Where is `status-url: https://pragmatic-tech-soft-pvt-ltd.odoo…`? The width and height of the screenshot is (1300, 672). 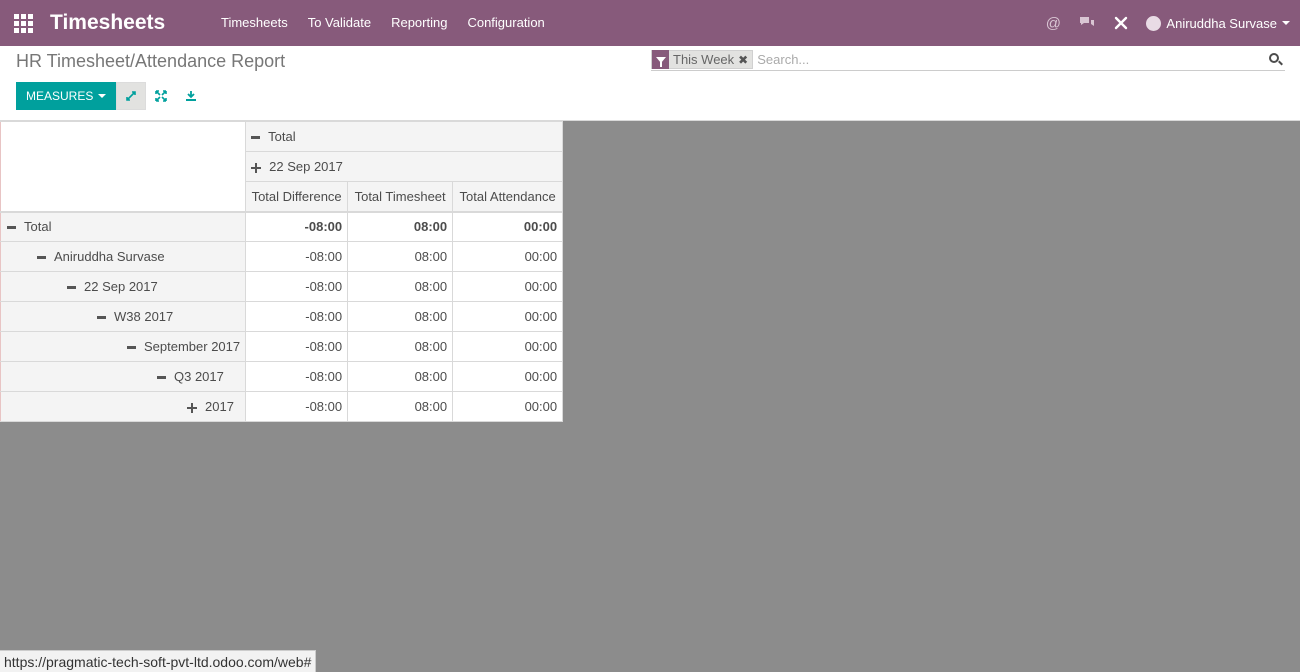 status-url: https://pragmatic-tech-soft-pvt-ltd.odoo… is located at coordinates (158, 661).